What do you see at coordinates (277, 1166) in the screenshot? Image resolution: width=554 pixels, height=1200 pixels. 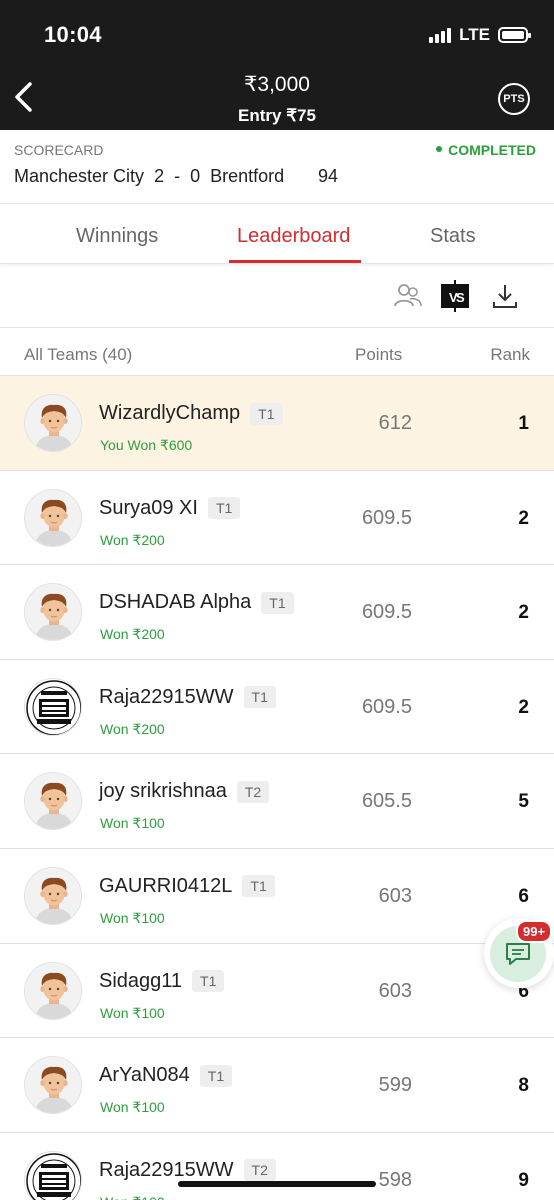 I see `leaderboard-row: Raja22915WW T2 Won ₹100 598 9` at bounding box center [277, 1166].